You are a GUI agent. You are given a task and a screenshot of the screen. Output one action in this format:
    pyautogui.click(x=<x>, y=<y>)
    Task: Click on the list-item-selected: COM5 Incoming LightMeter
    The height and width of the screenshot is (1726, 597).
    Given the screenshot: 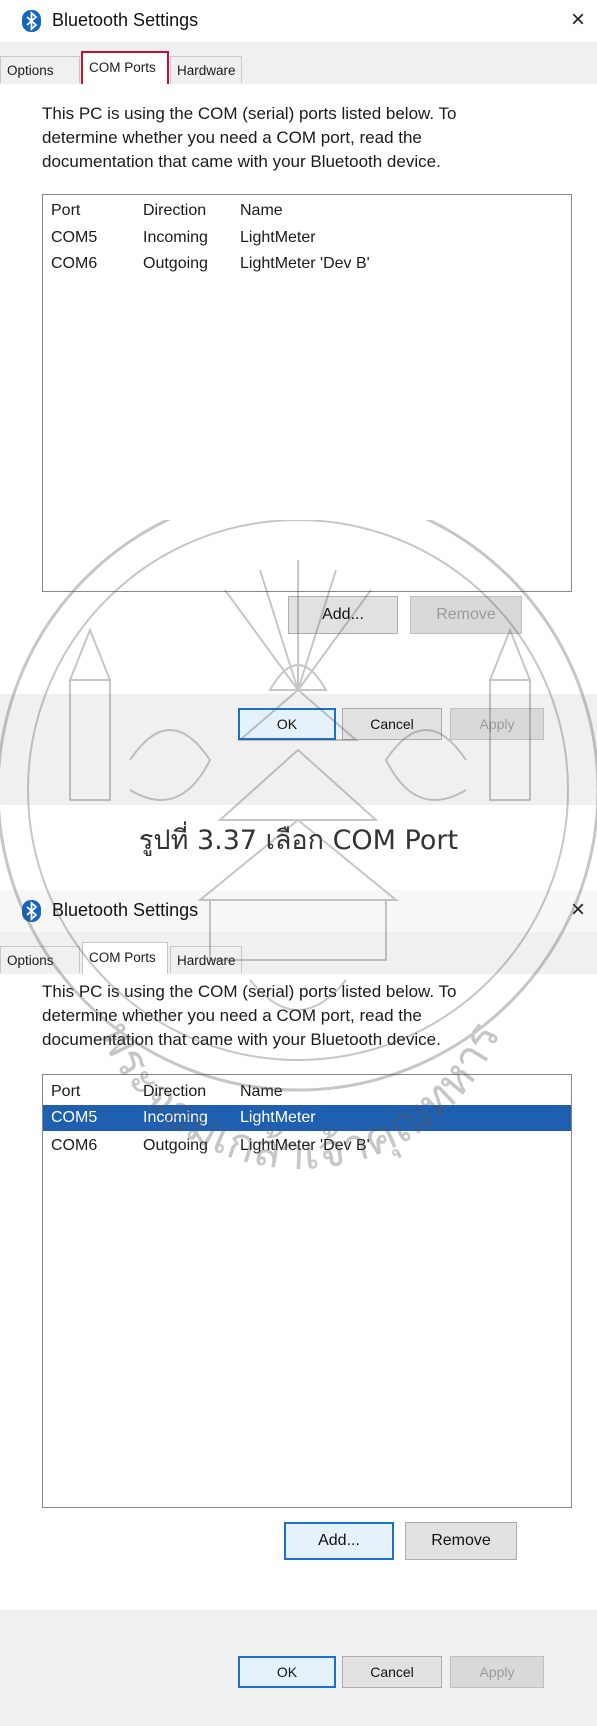 What is the action you would take?
    pyautogui.click(x=307, y=1118)
    